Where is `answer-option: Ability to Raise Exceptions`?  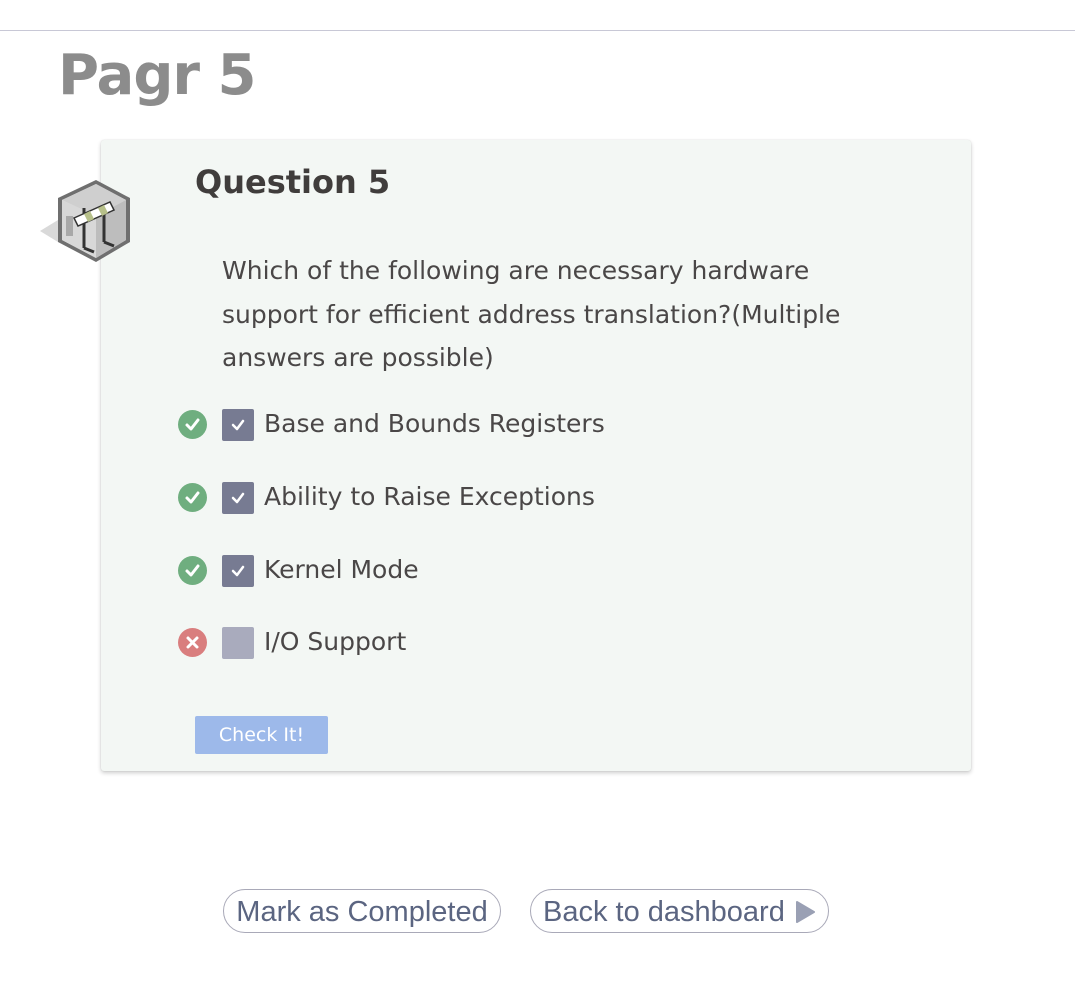 answer-option: Ability to Raise Exceptions is located at coordinates (528, 502).